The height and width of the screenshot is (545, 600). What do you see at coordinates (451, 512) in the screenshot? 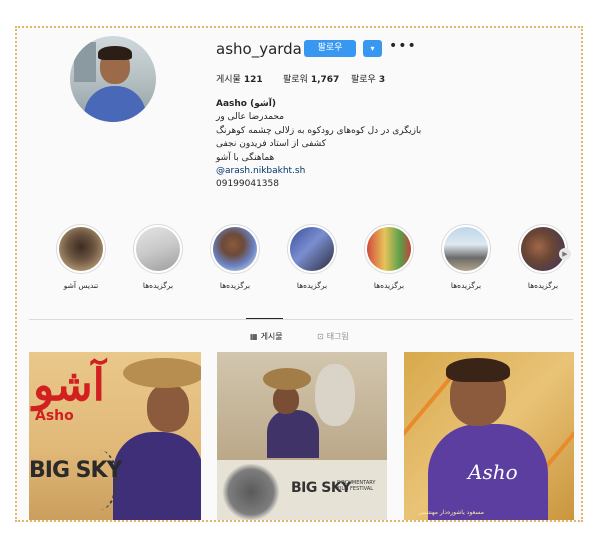
I see `post-caption: مسعود یاشوره‌دار مهنتسی` at bounding box center [451, 512].